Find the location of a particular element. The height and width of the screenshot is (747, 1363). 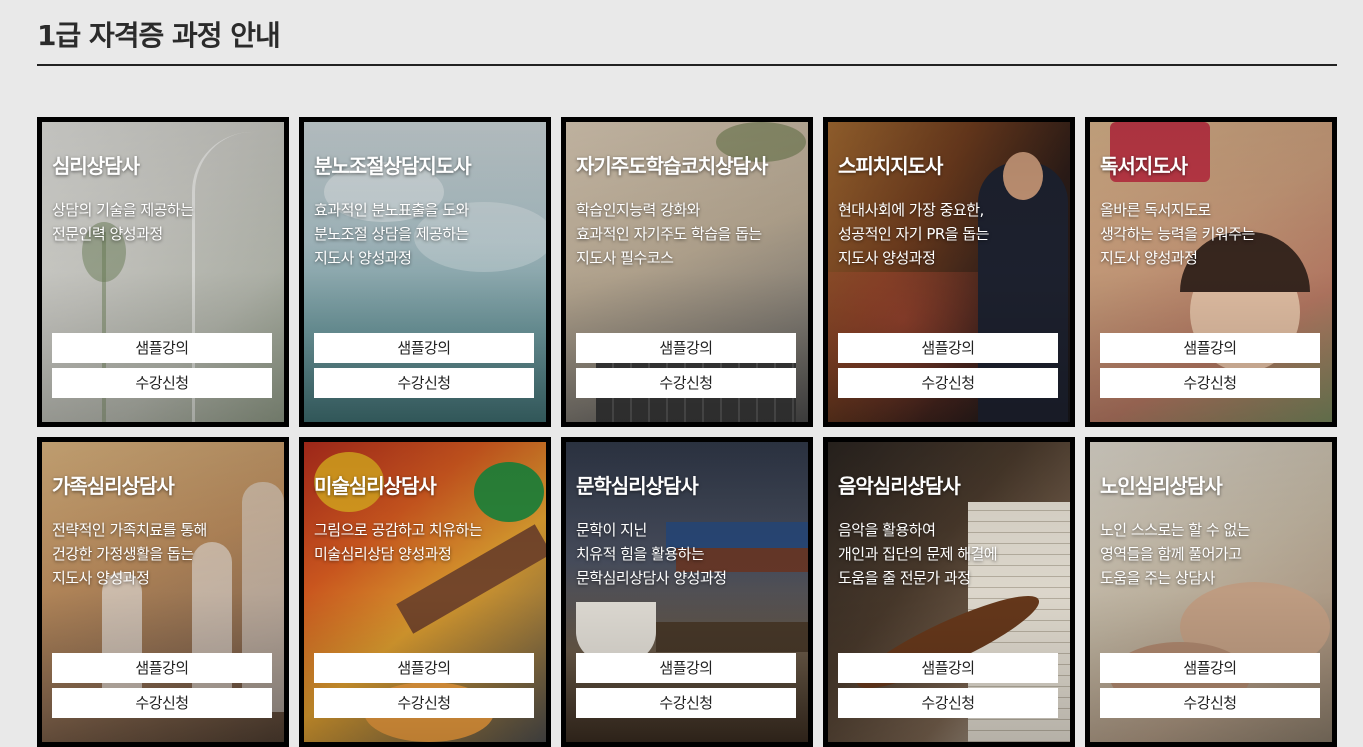

card-desc-line: 미술심리상담 양성과정 is located at coordinates (383, 554).